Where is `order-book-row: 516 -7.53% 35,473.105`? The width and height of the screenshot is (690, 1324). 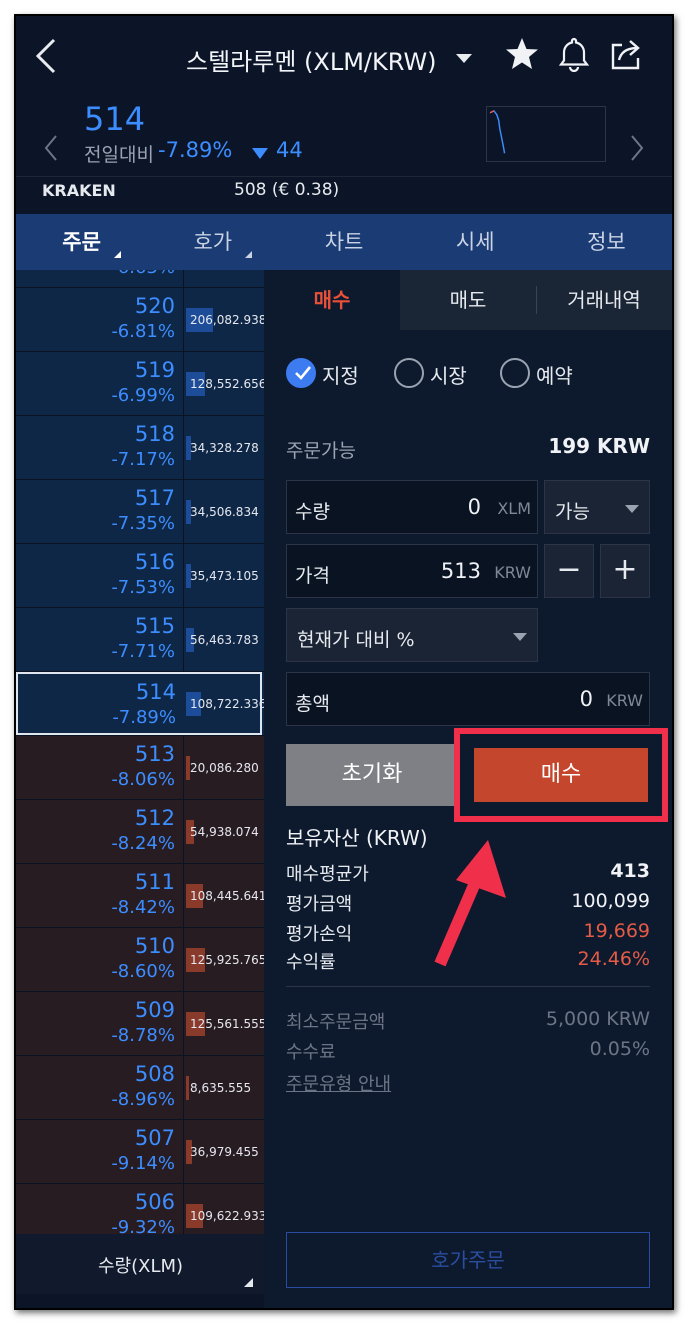
order-book-row: 516 -7.53% 35,473.105 is located at coordinates (140, 576).